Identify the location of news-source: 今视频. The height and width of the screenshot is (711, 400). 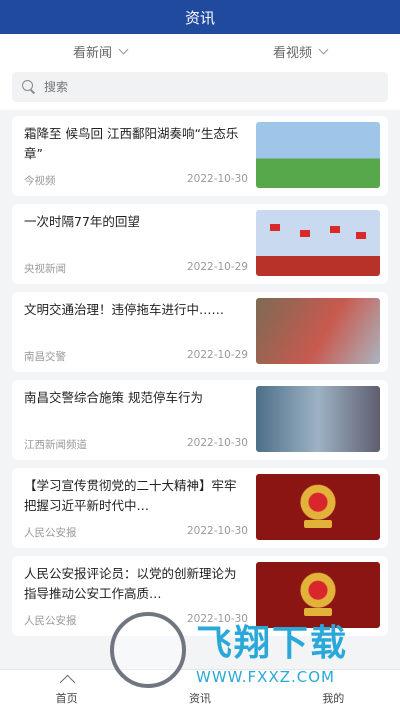
(40, 181).